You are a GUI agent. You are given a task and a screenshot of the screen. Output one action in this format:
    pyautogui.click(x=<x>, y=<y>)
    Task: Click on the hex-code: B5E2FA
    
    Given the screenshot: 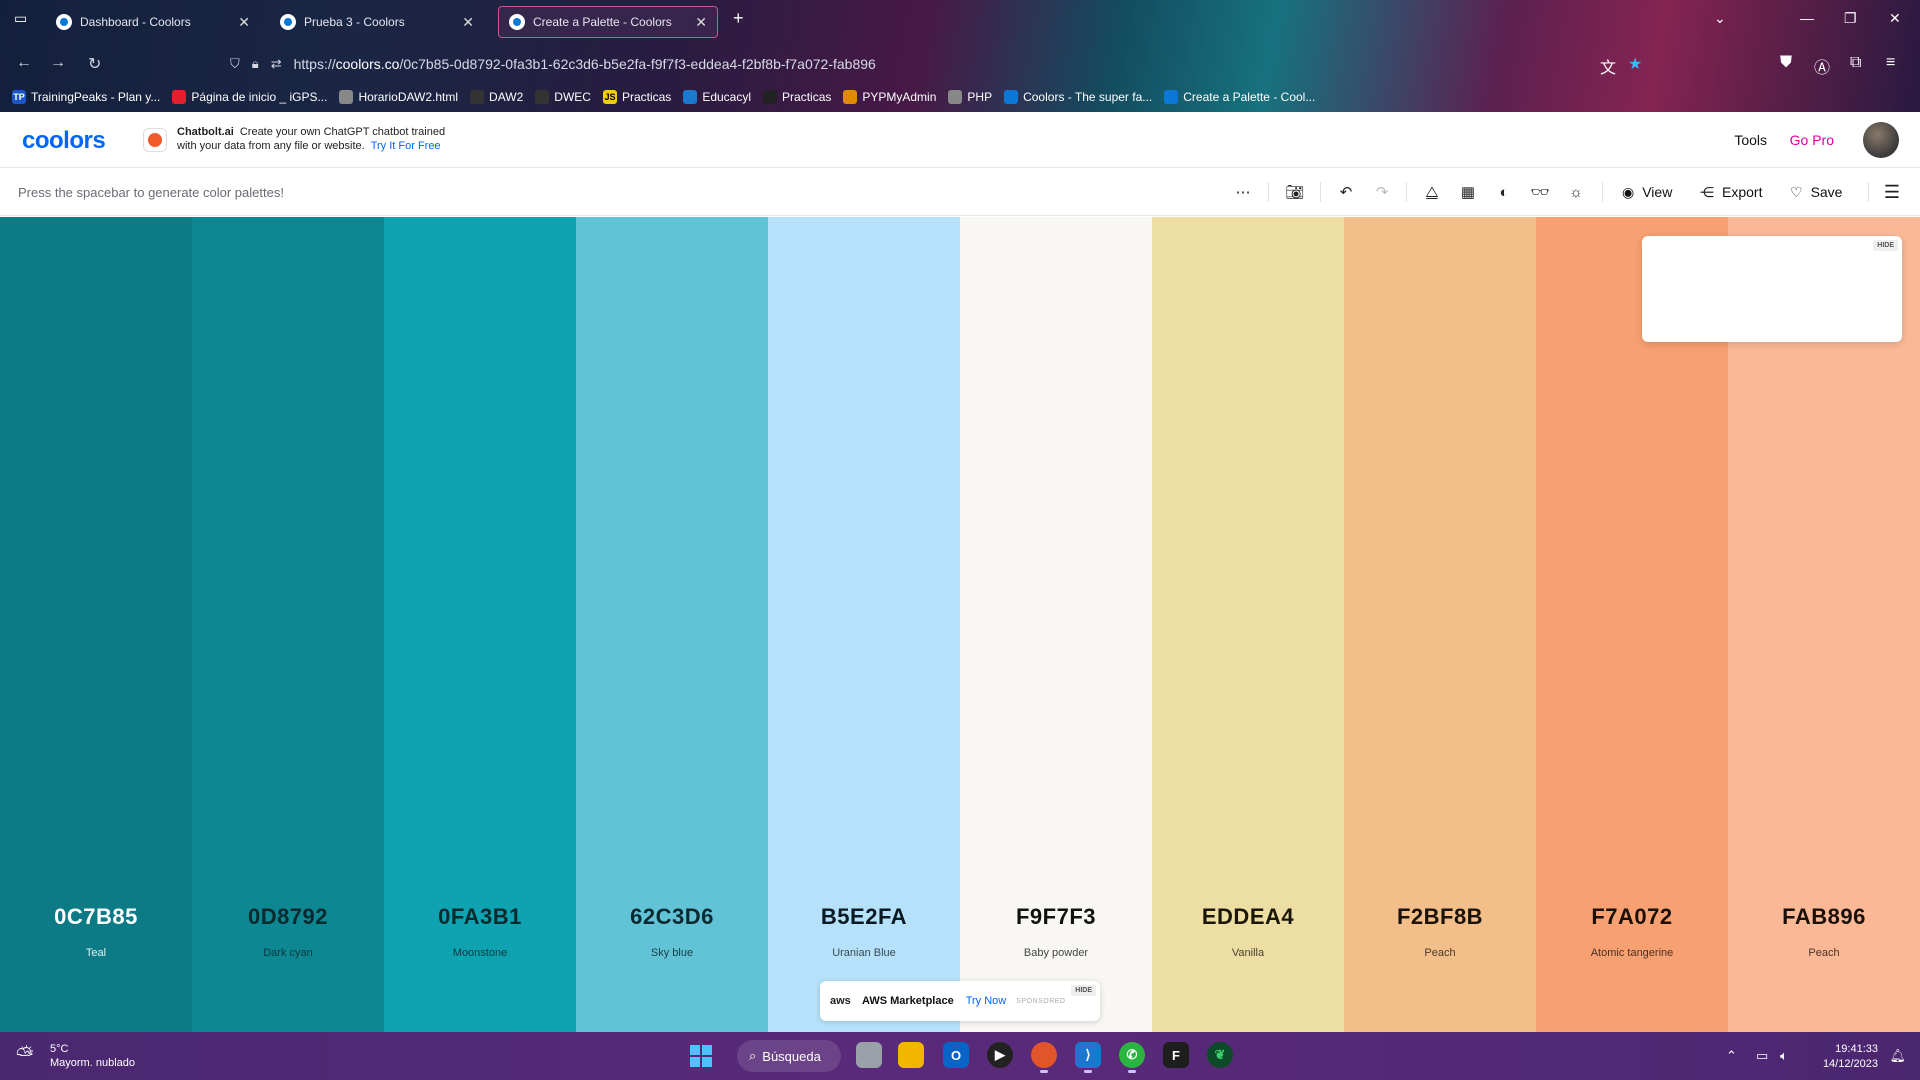 What is the action you would take?
    pyautogui.click(x=864, y=917)
    